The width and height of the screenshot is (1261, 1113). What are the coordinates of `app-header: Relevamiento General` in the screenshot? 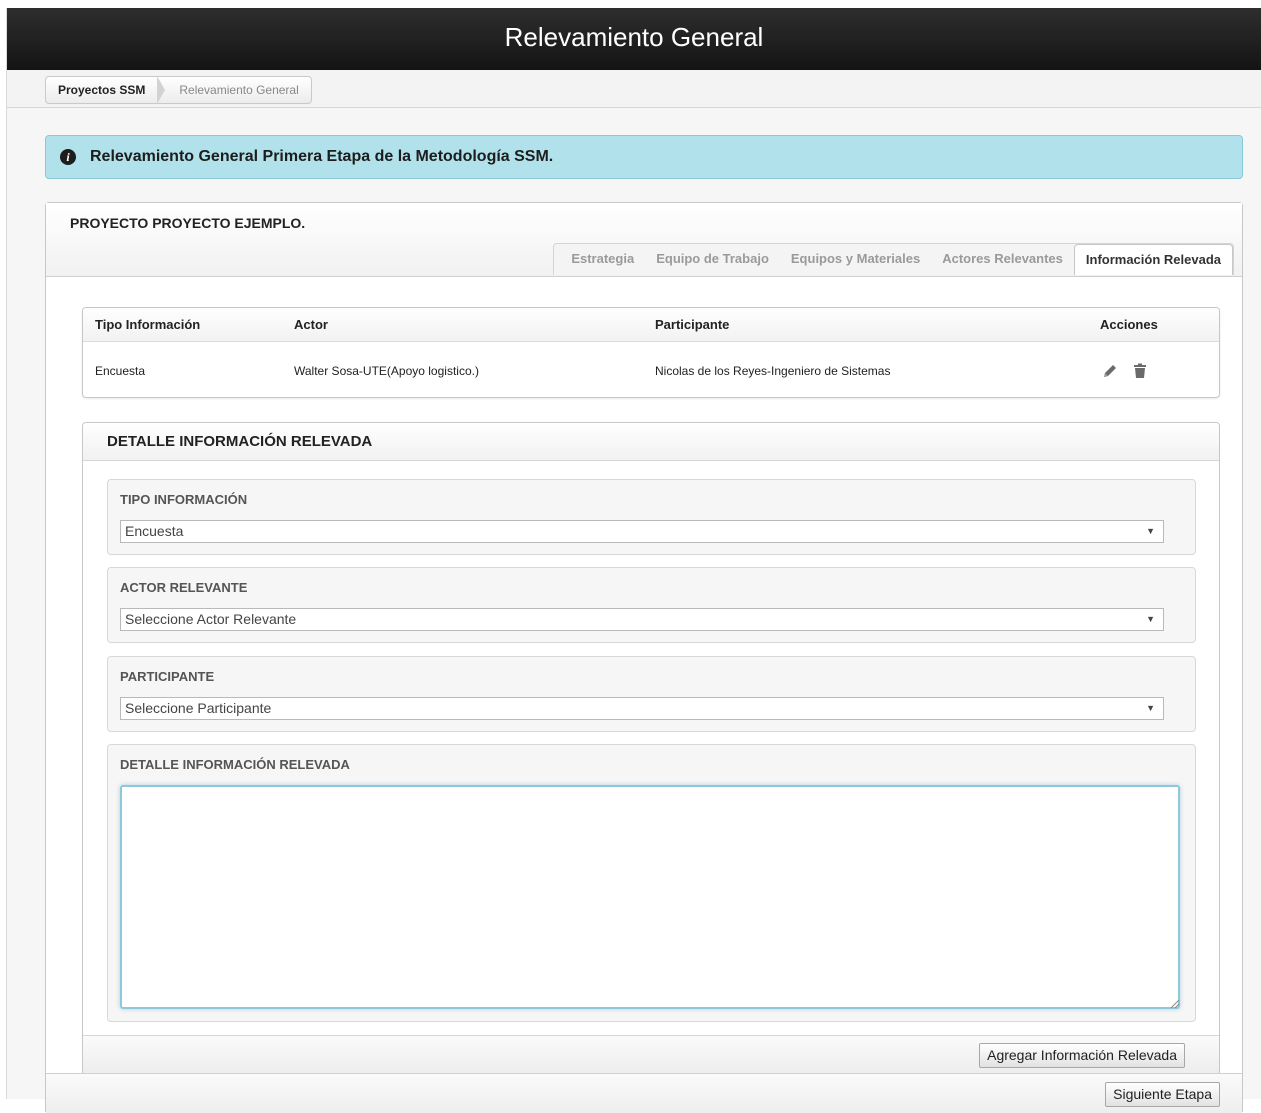 It's located at (634, 39).